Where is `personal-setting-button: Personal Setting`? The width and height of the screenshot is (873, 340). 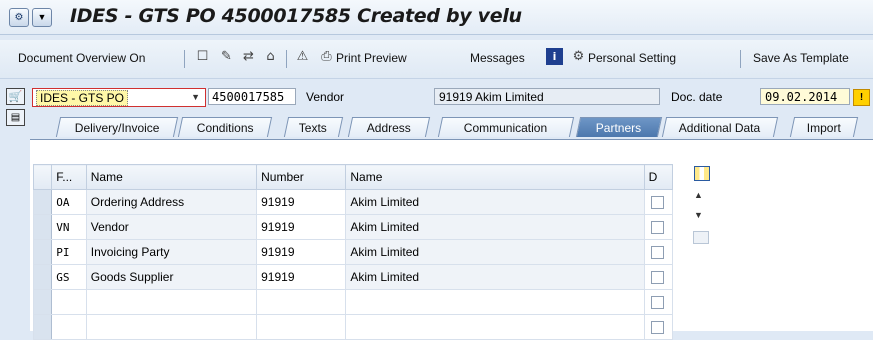 personal-setting-button: Personal Setting is located at coordinates (632, 58).